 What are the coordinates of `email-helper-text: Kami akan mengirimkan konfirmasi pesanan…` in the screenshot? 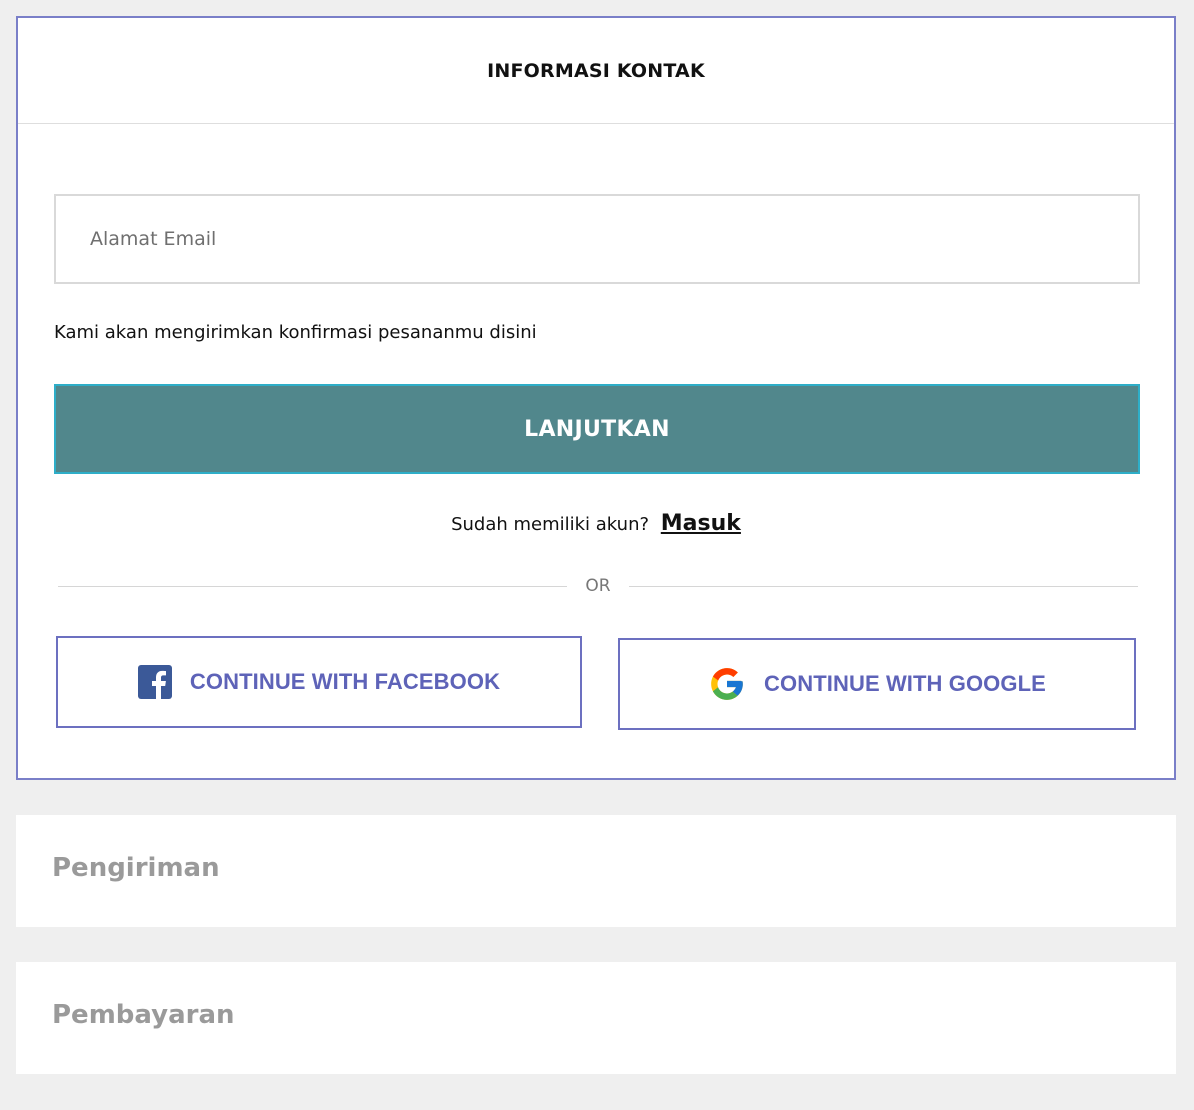 It's located at (295, 332).